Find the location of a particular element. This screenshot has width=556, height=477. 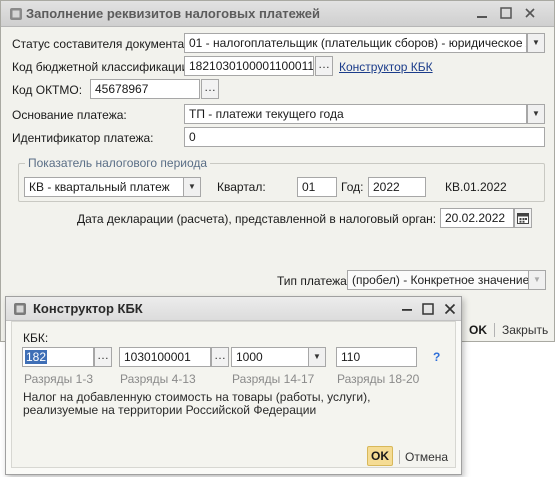

basis-dropdown-button: ▼ is located at coordinates (536, 114).